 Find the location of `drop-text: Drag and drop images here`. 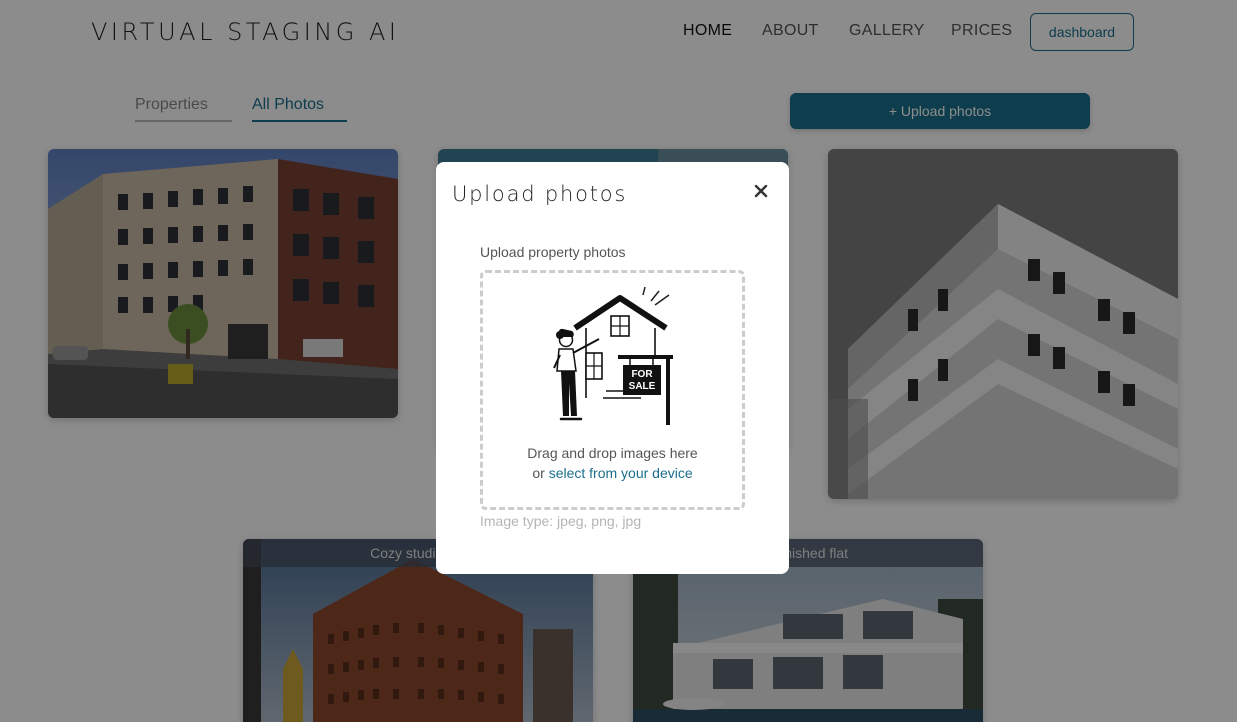

drop-text: Drag and drop images here is located at coordinates (612, 453).